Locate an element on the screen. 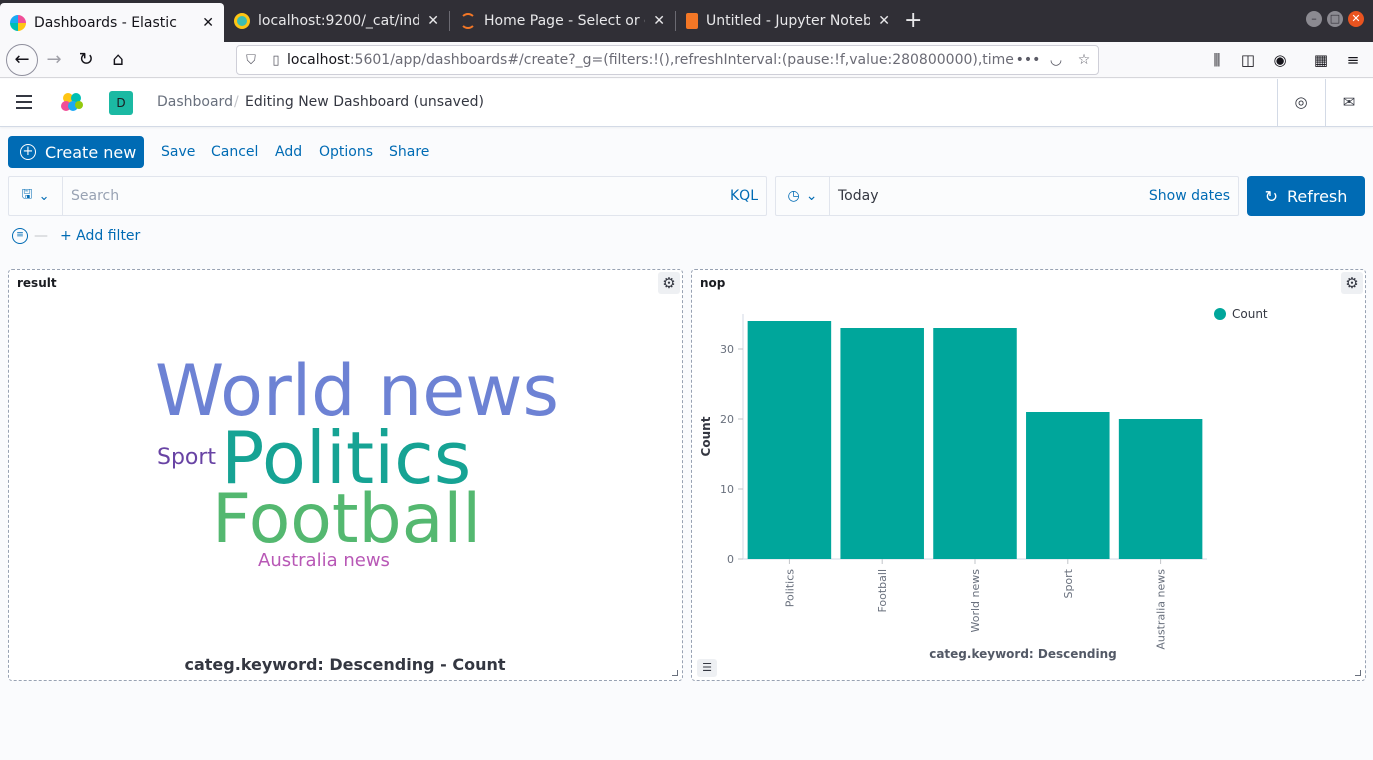 Image resolution: width=1373 pixels, height=760 pixels. panel-title: result is located at coordinates (37, 283).